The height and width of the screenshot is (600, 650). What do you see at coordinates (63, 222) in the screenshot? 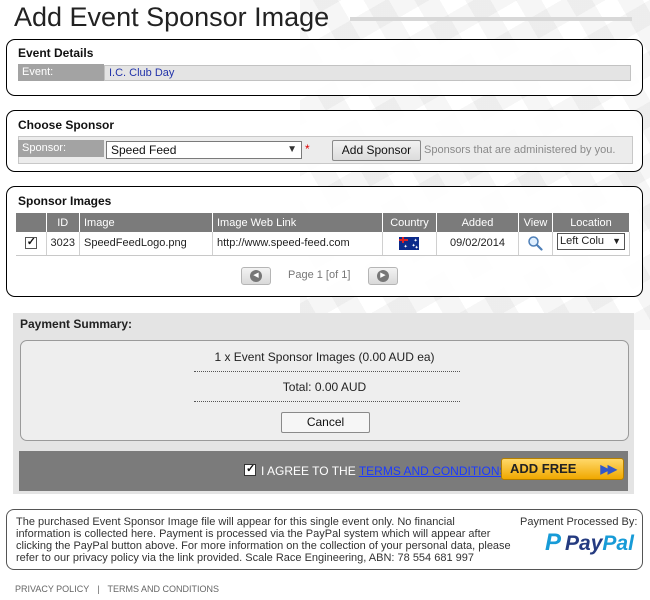
I see `id-column-header: ID` at bounding box center [63, 222].